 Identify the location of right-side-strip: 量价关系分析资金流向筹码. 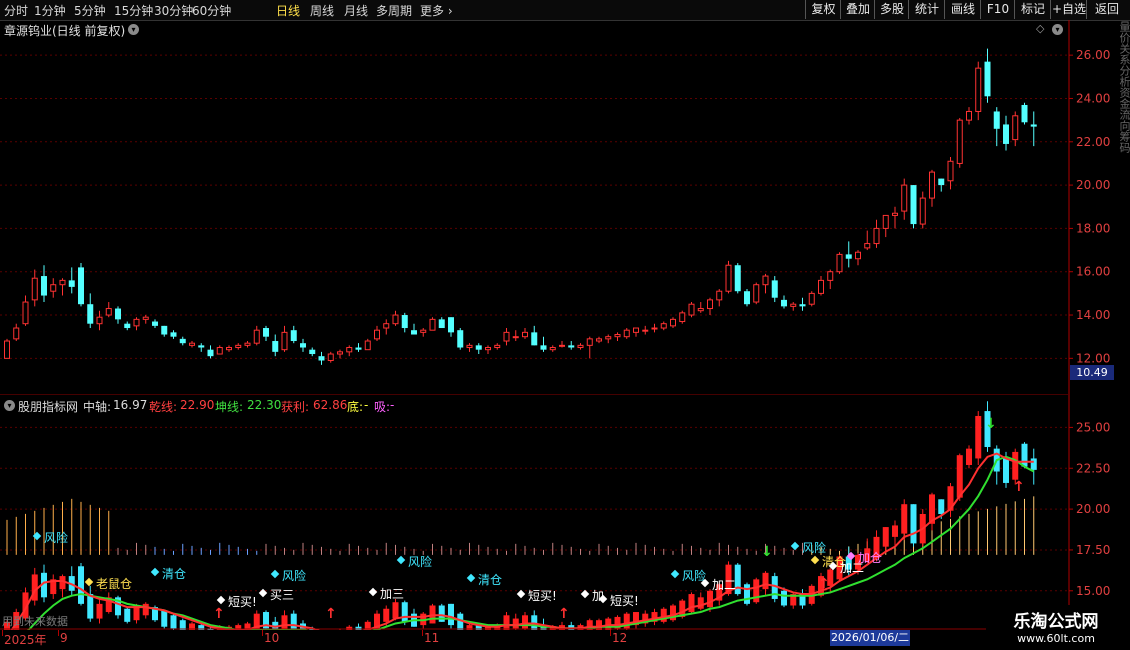
(1123, 201).